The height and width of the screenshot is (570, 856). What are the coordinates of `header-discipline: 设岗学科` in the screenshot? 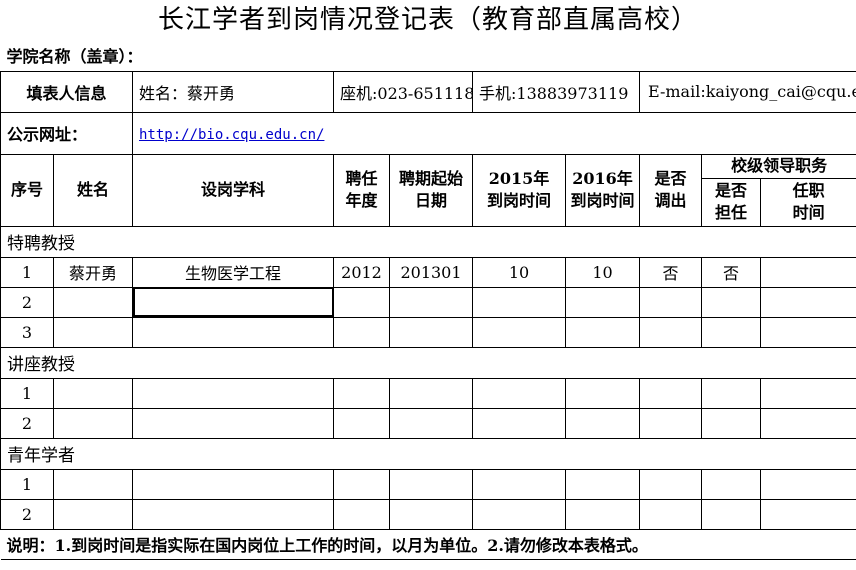 It's located at (233, 190).